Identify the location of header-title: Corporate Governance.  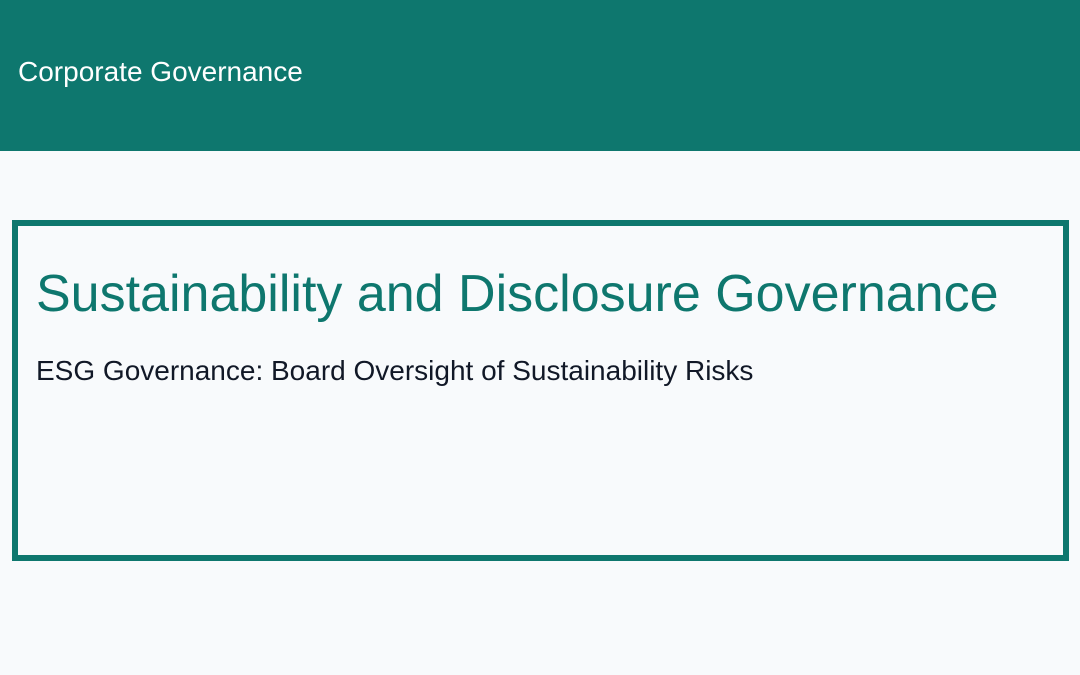
(160, 71).